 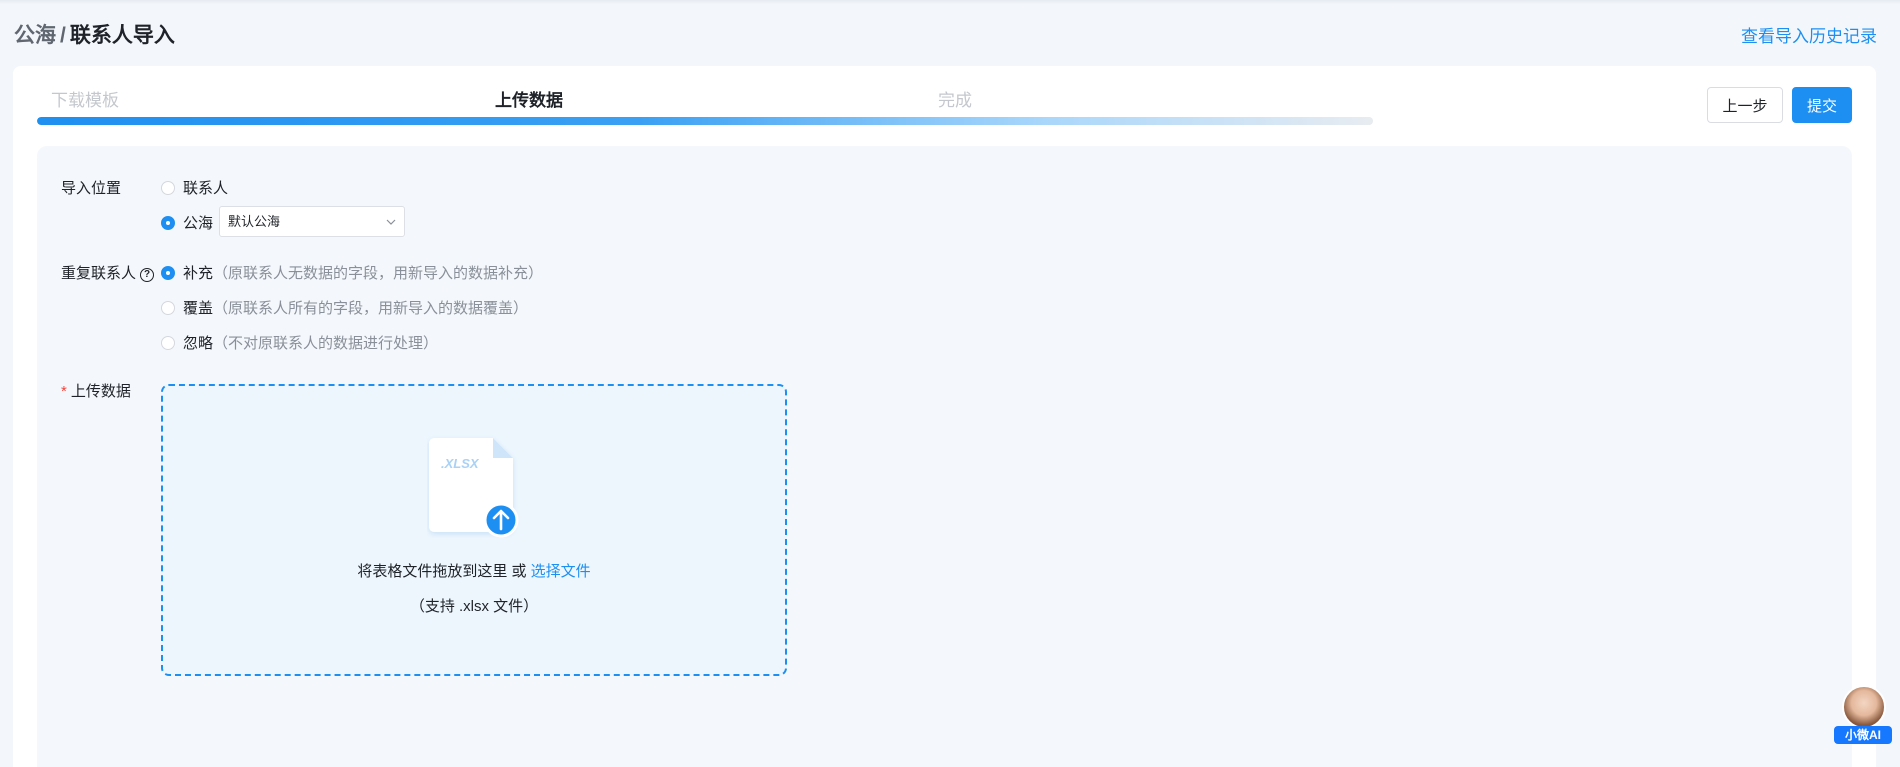 I want to click on upload-data-label-text: 上传数据, so click(x=100, y=391).